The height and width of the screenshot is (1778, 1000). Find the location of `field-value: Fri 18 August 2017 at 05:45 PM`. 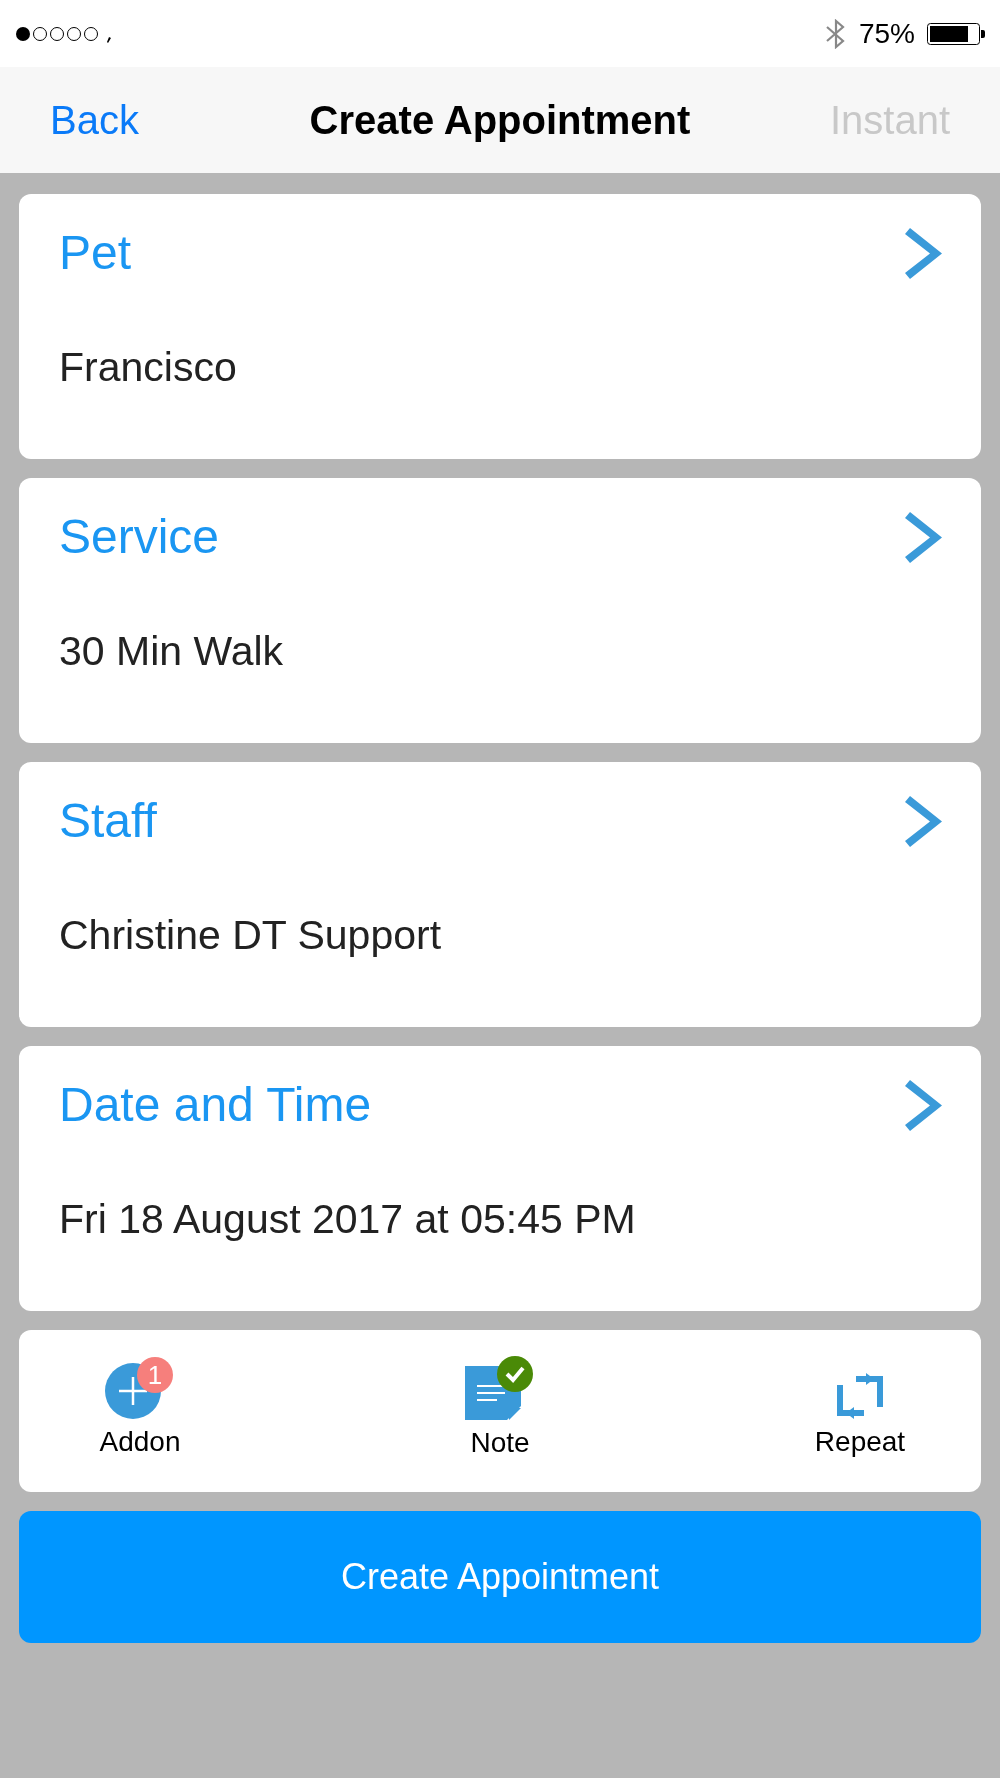

field-value: Fri 18 August 2017 at 05:45 PM is located at coordinates (347, 1219).